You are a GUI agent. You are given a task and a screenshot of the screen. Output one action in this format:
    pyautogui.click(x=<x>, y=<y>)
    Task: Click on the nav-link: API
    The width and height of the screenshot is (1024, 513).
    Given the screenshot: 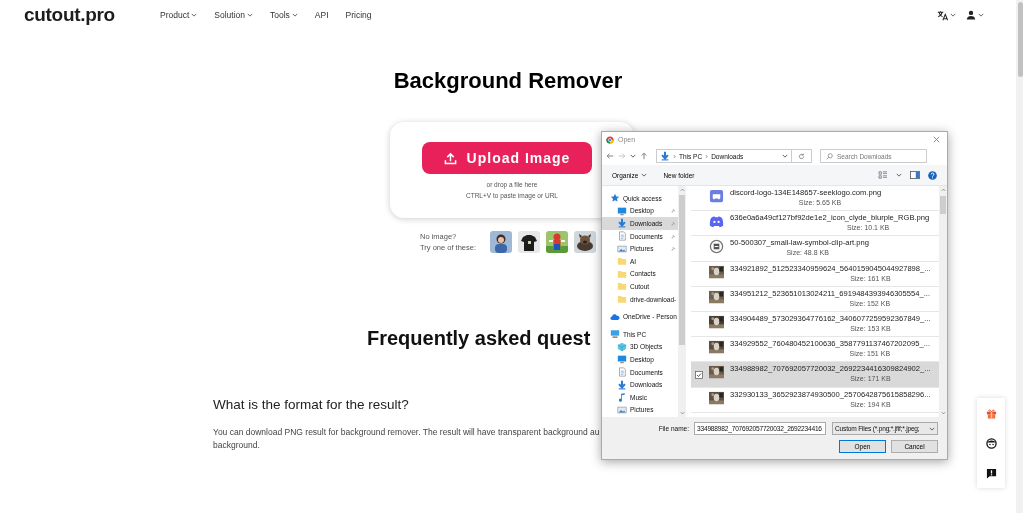 What is the action you would take?
    pyautogui.click(x=321, y=15)
    